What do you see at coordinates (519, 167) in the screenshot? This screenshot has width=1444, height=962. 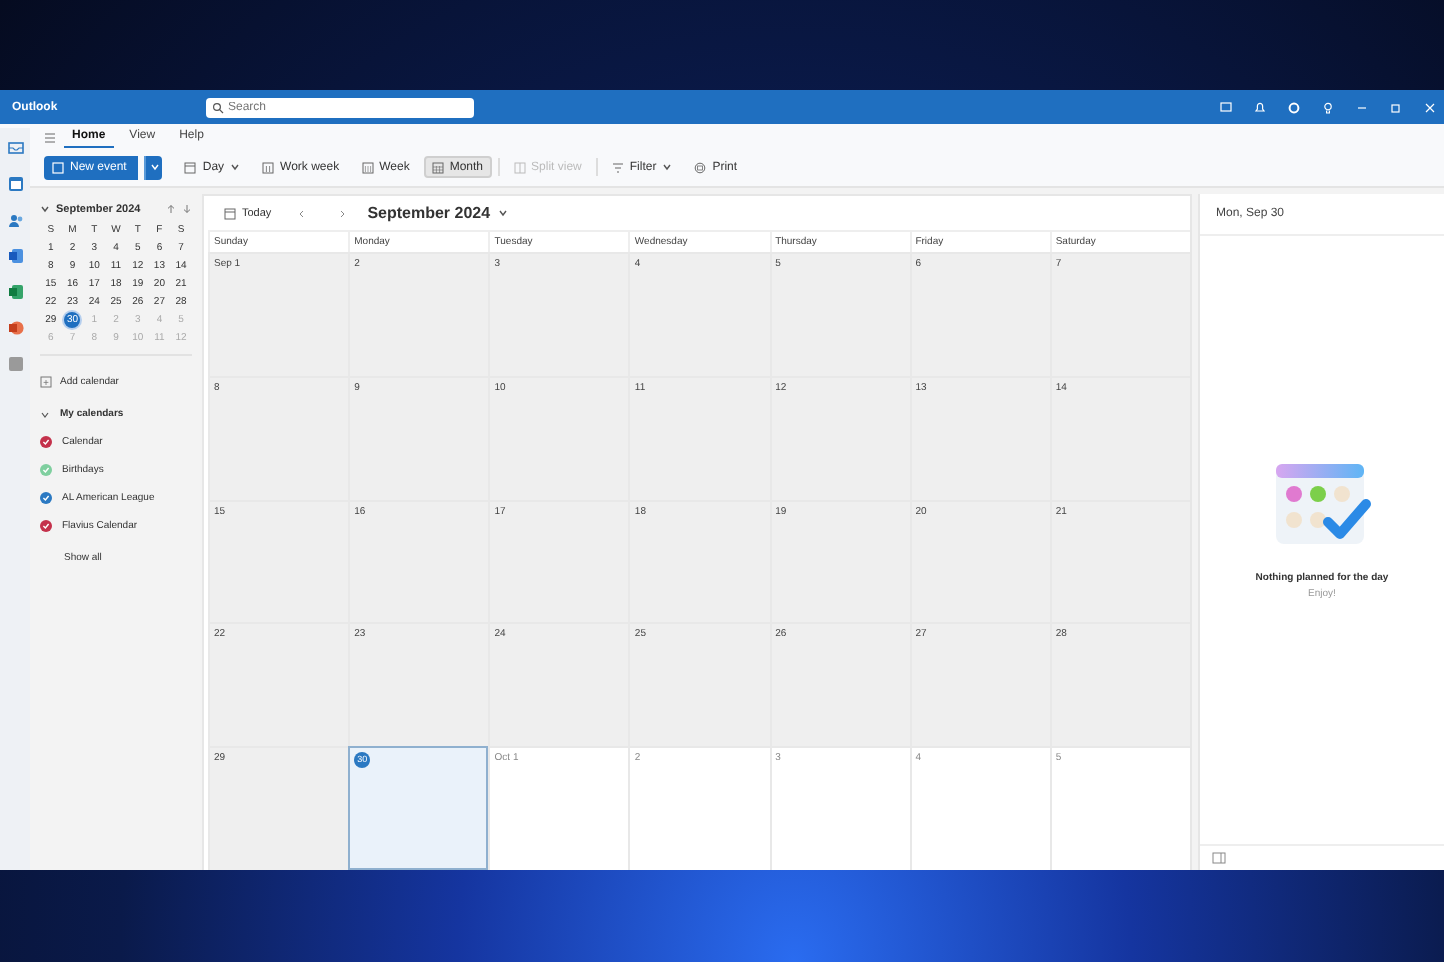 I see `split-view-icon` at bounding box center [519, 167].